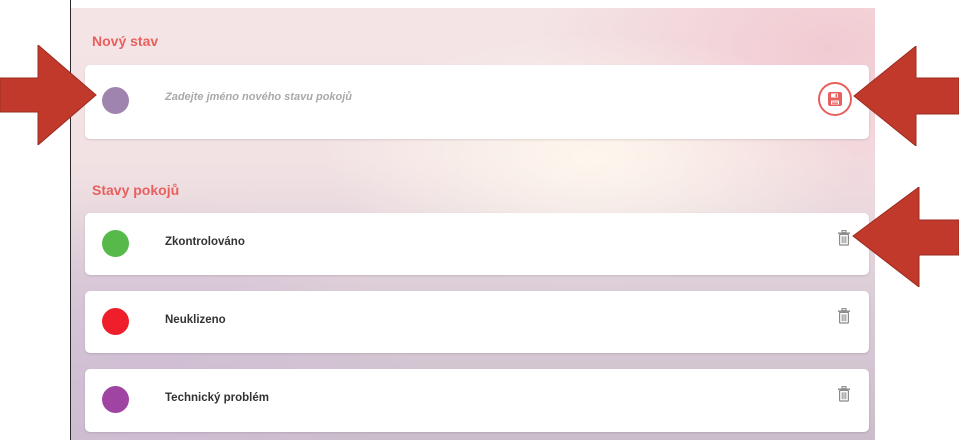 This screenshot has height=440, width=959. What do you see at coordinates (477, 322) in the screenshot?
I see `state-row: Neuklizeno` at bounding box center [477, 322].